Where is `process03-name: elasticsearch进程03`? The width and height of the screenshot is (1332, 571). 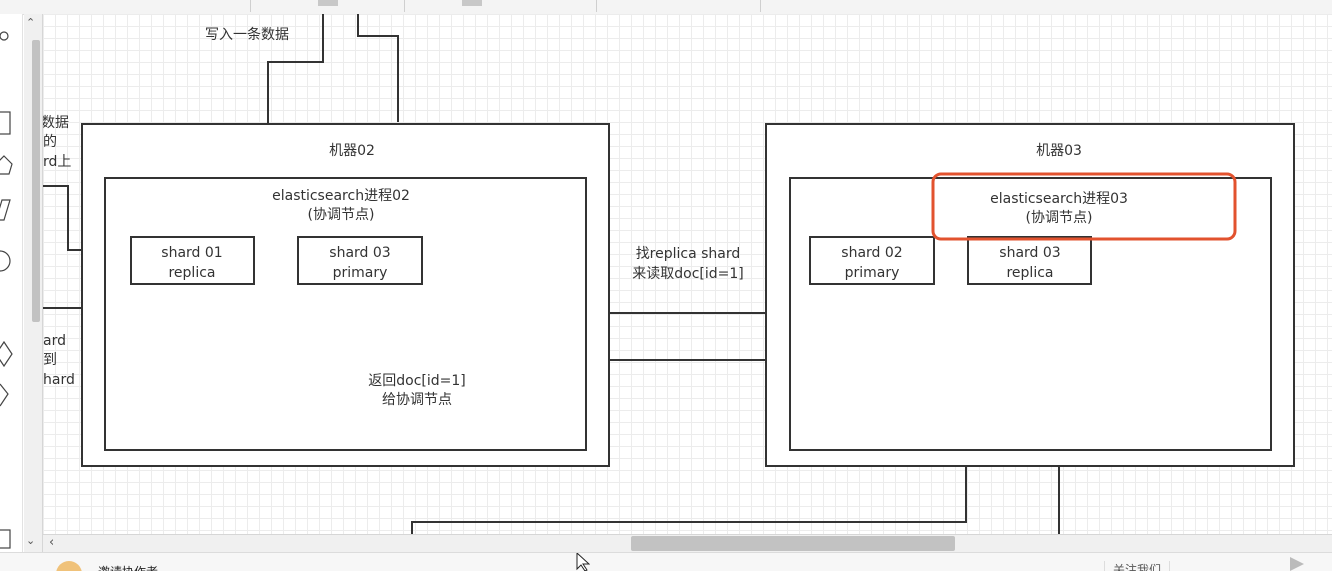 process03-name: elasticsearch进程03 is located at coordinates (1059, 199).